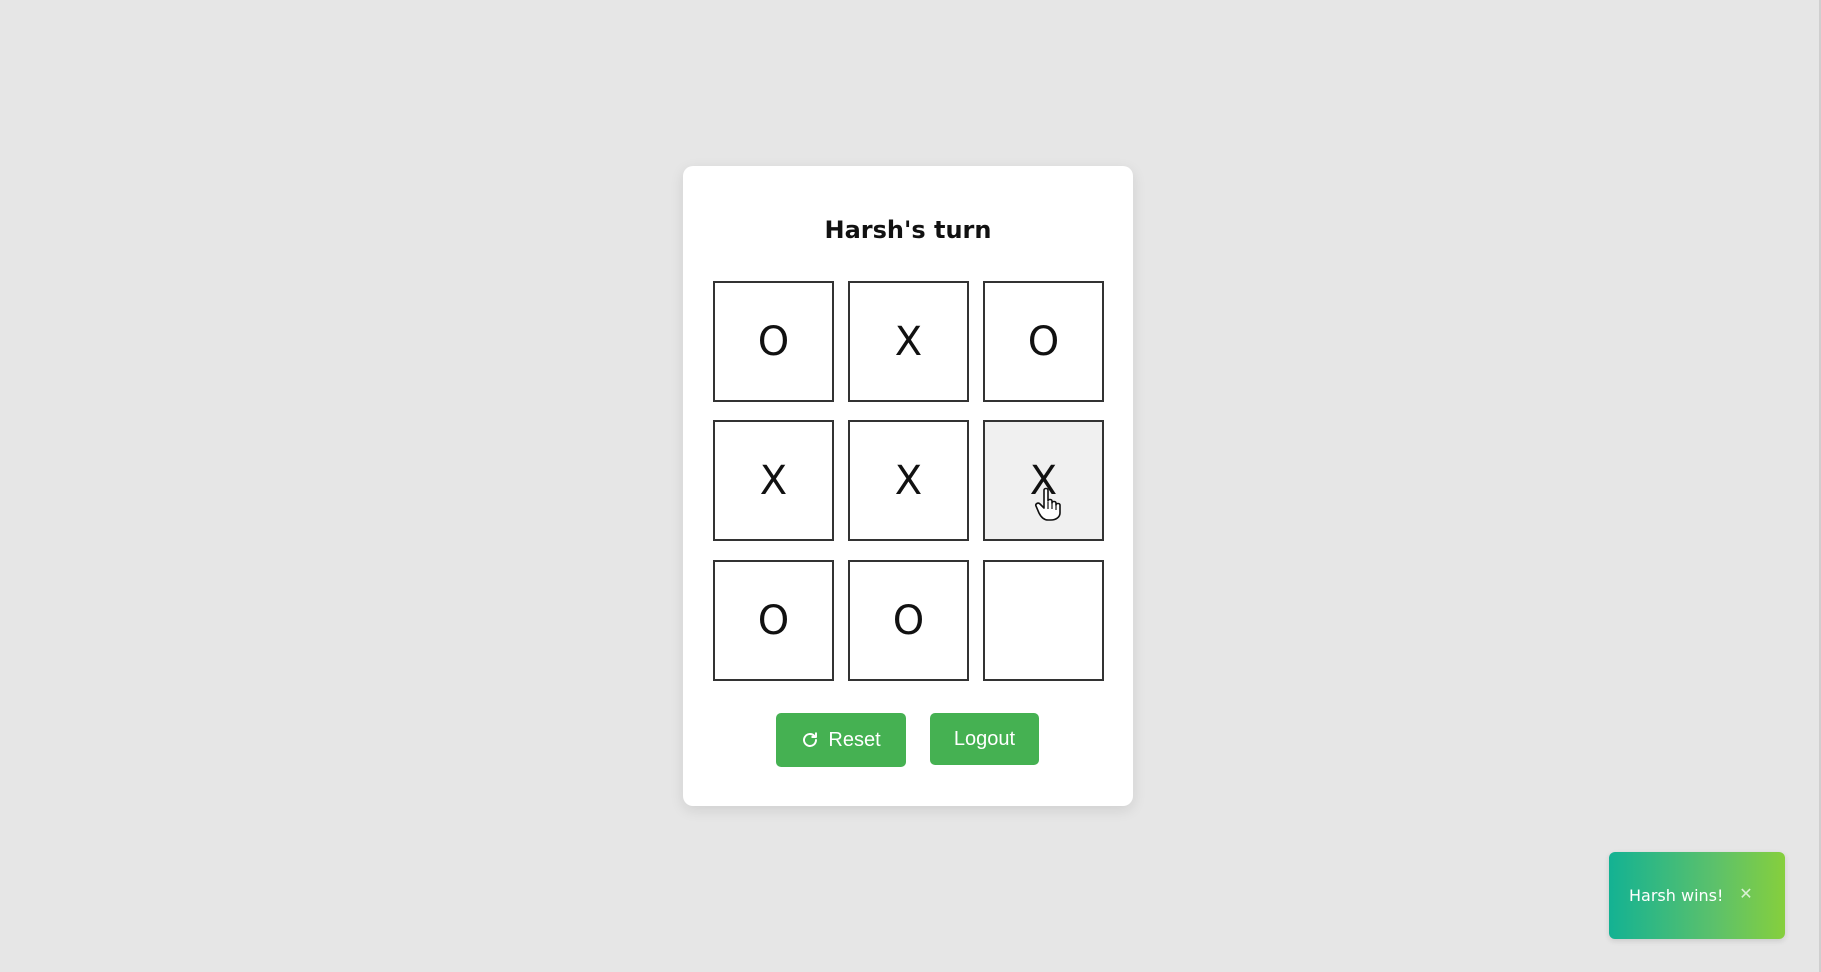 The width and height of the screenshot is (1821, 972). Describe the element at coordinates (773, 341) in the screenshot. I see `board-cell-1: O` at that location.